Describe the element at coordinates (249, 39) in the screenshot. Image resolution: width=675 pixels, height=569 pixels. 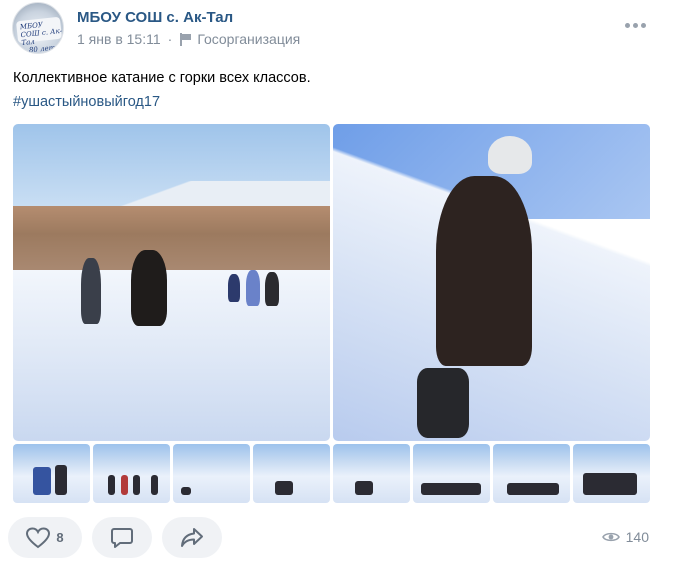
I see `author-type: Госорганизация` at that location.